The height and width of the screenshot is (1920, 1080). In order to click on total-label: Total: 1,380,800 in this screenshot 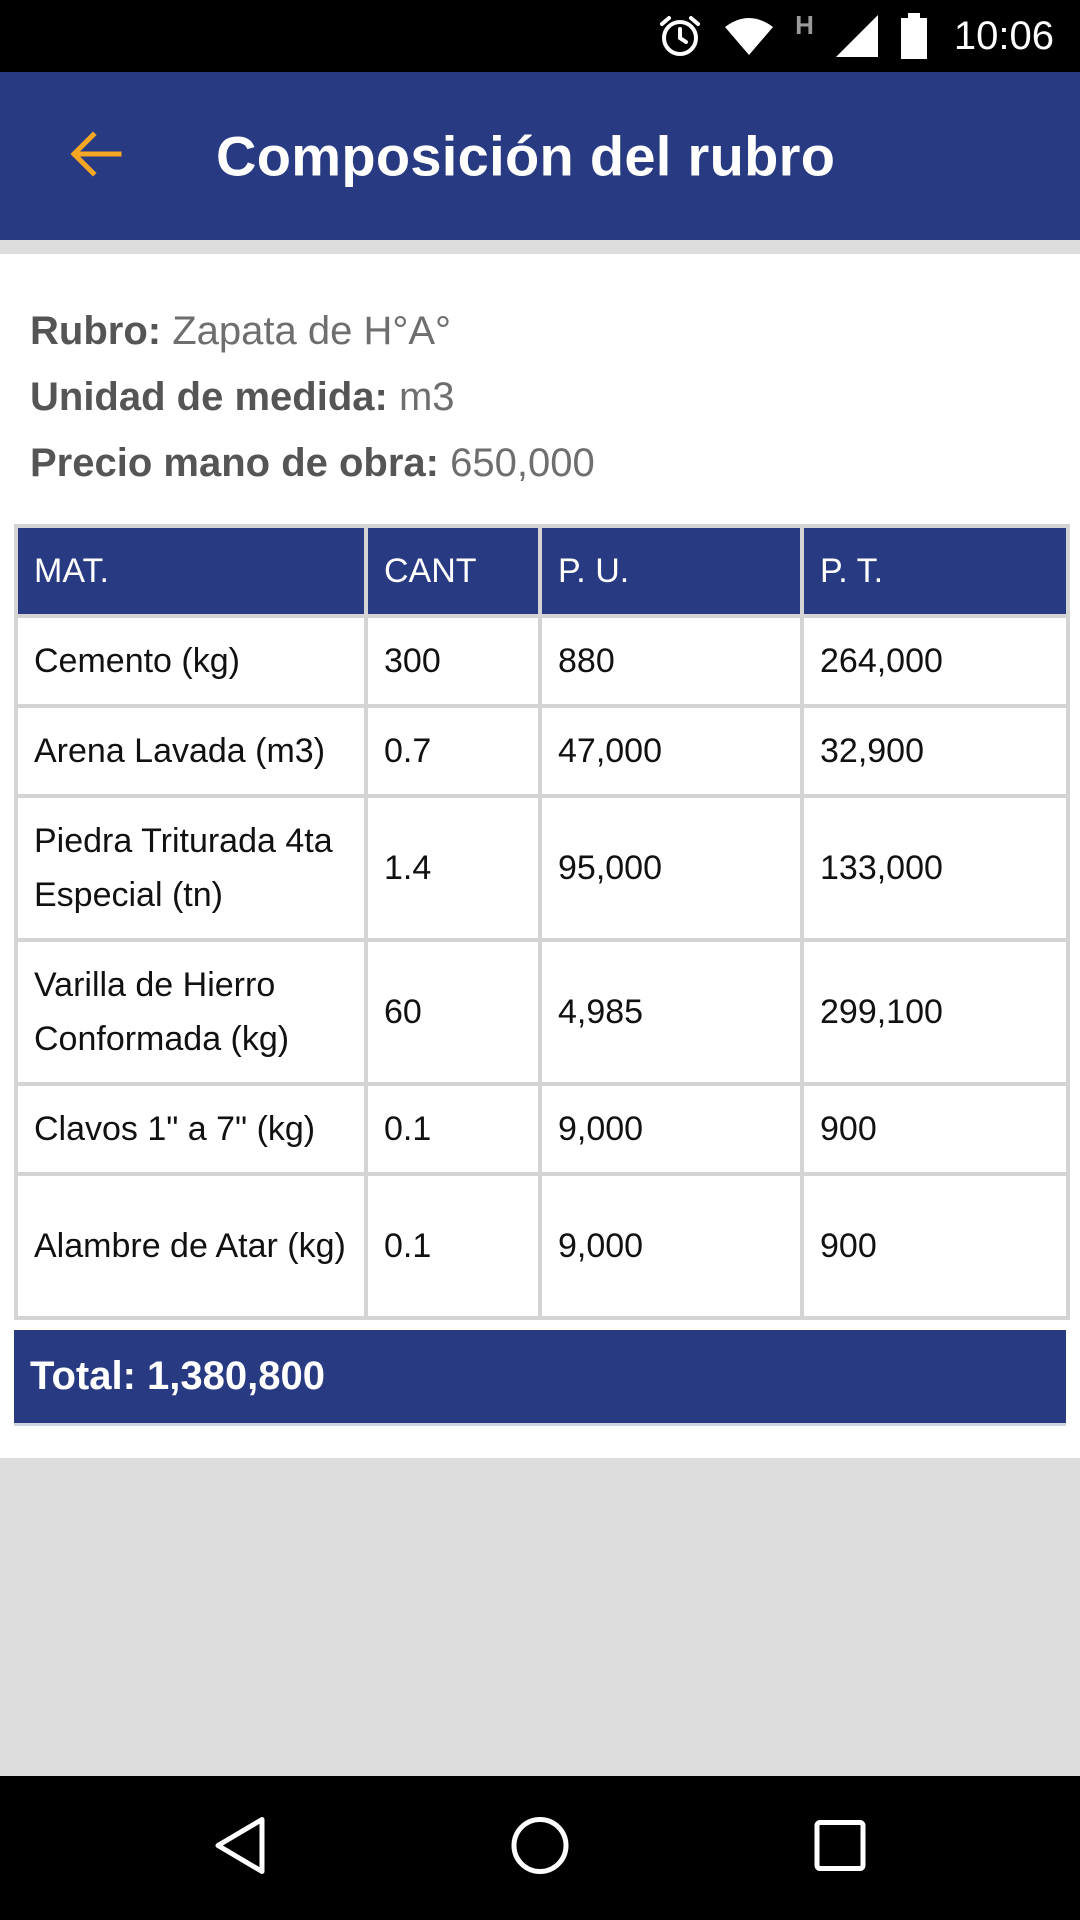, I will do `click(177, 1376)`.